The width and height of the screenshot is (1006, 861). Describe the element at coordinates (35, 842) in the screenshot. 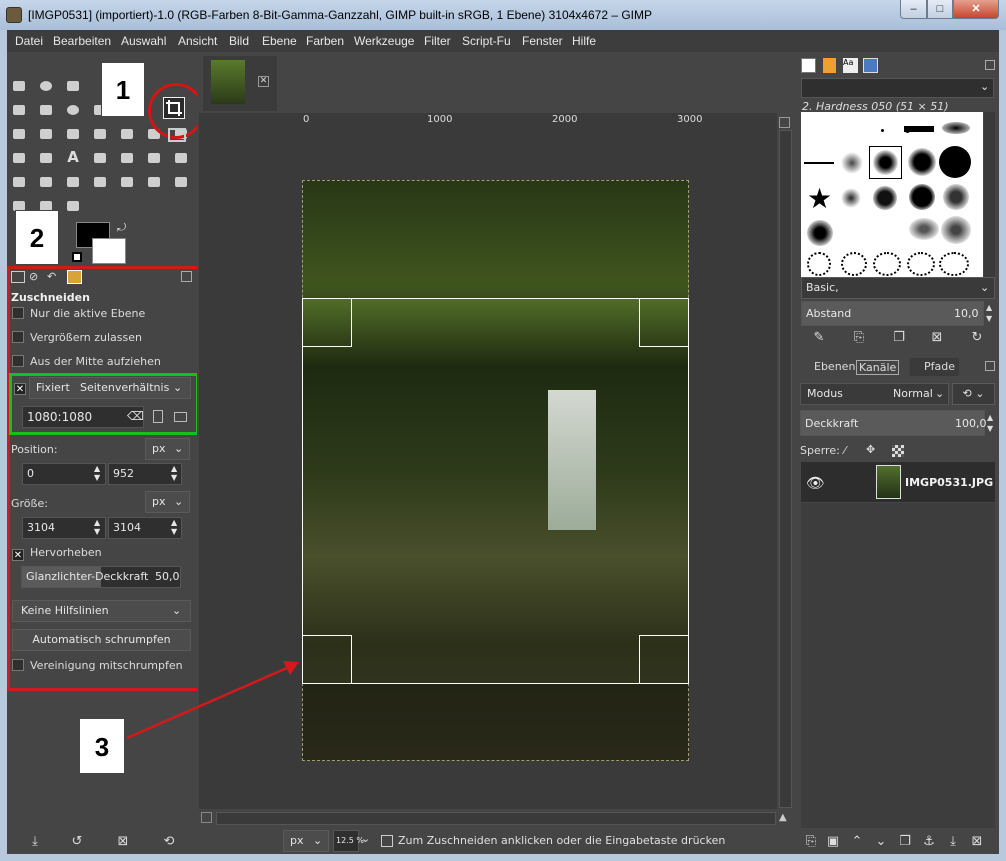

I see `save-options-icon: ⤓` at that location.